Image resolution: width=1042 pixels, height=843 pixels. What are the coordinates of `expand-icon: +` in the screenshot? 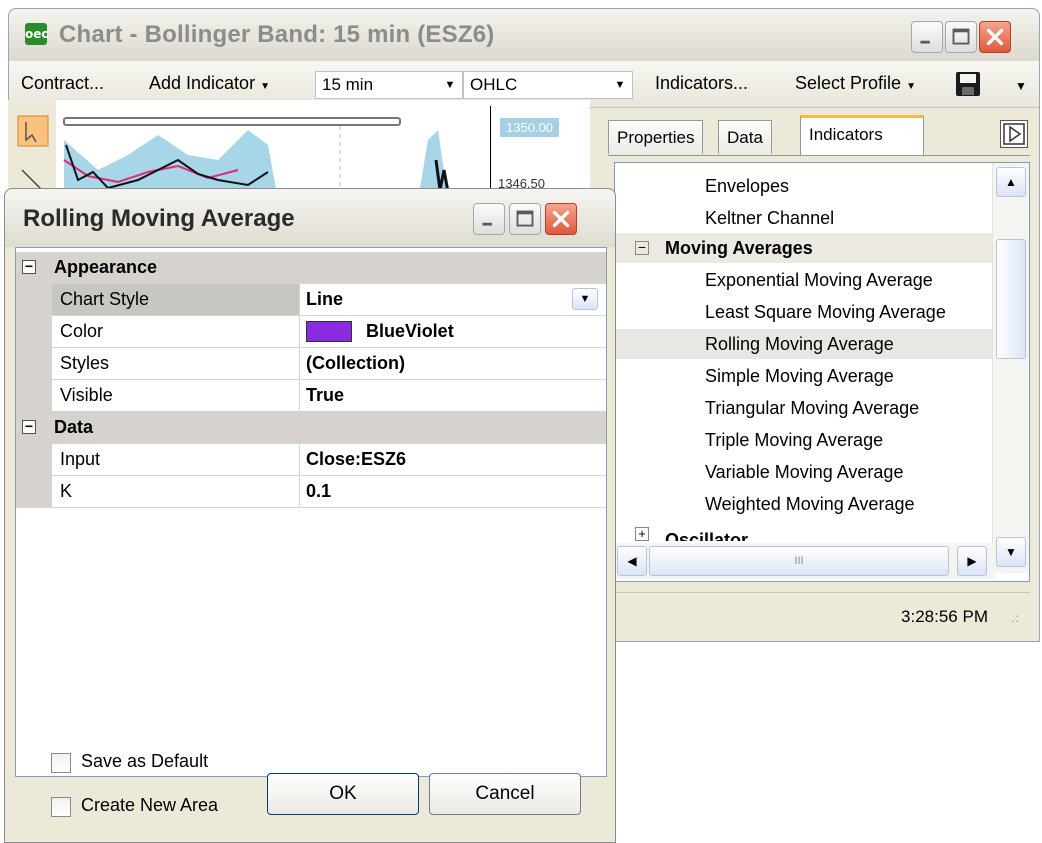 It's located at (642, 534).